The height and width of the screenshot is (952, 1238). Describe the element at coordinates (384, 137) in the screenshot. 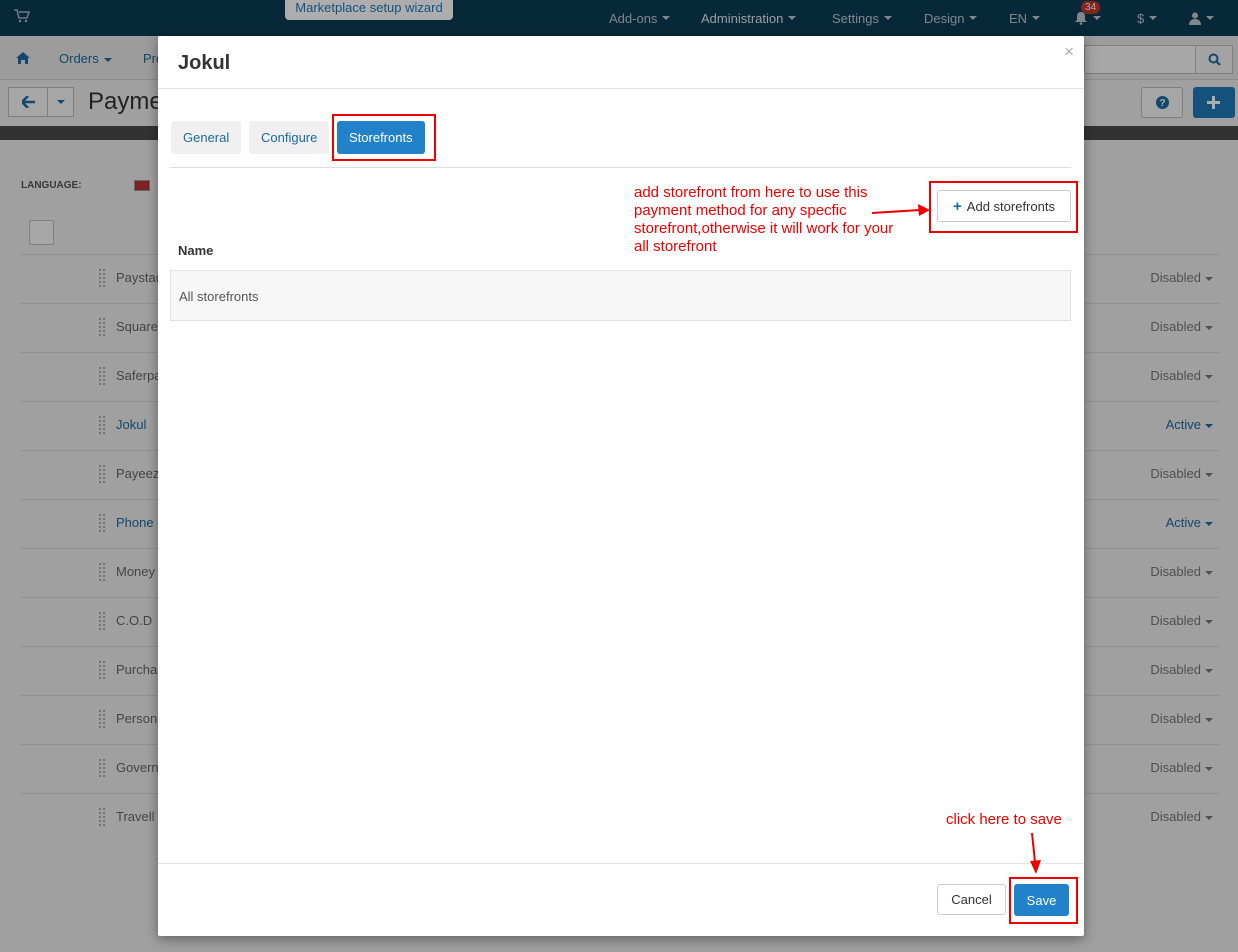

I see `highlight-storefronts-tab` at that location.